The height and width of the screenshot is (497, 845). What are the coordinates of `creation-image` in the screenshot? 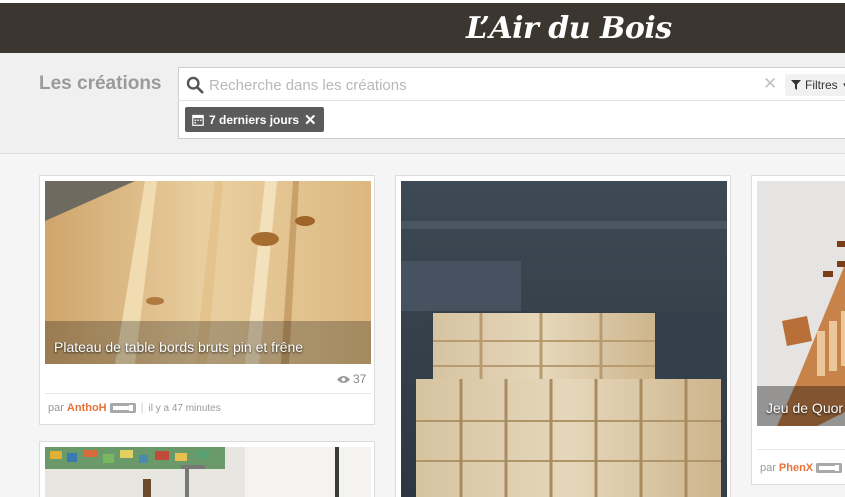 It's located at (208, 472).